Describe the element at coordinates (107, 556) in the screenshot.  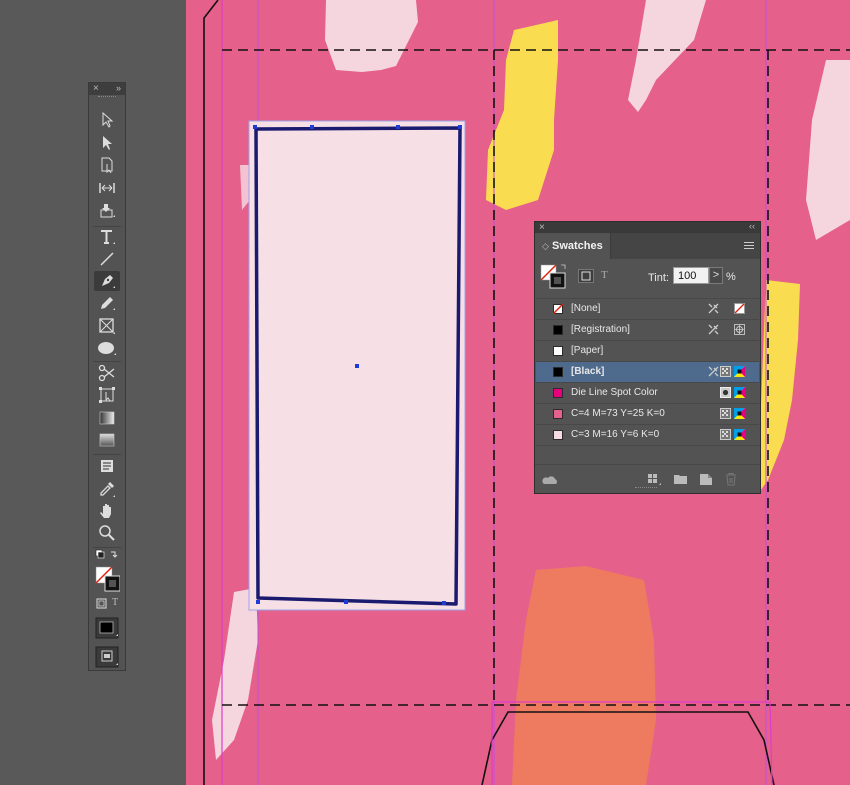
I see `default-and-swap-colors` at that location.